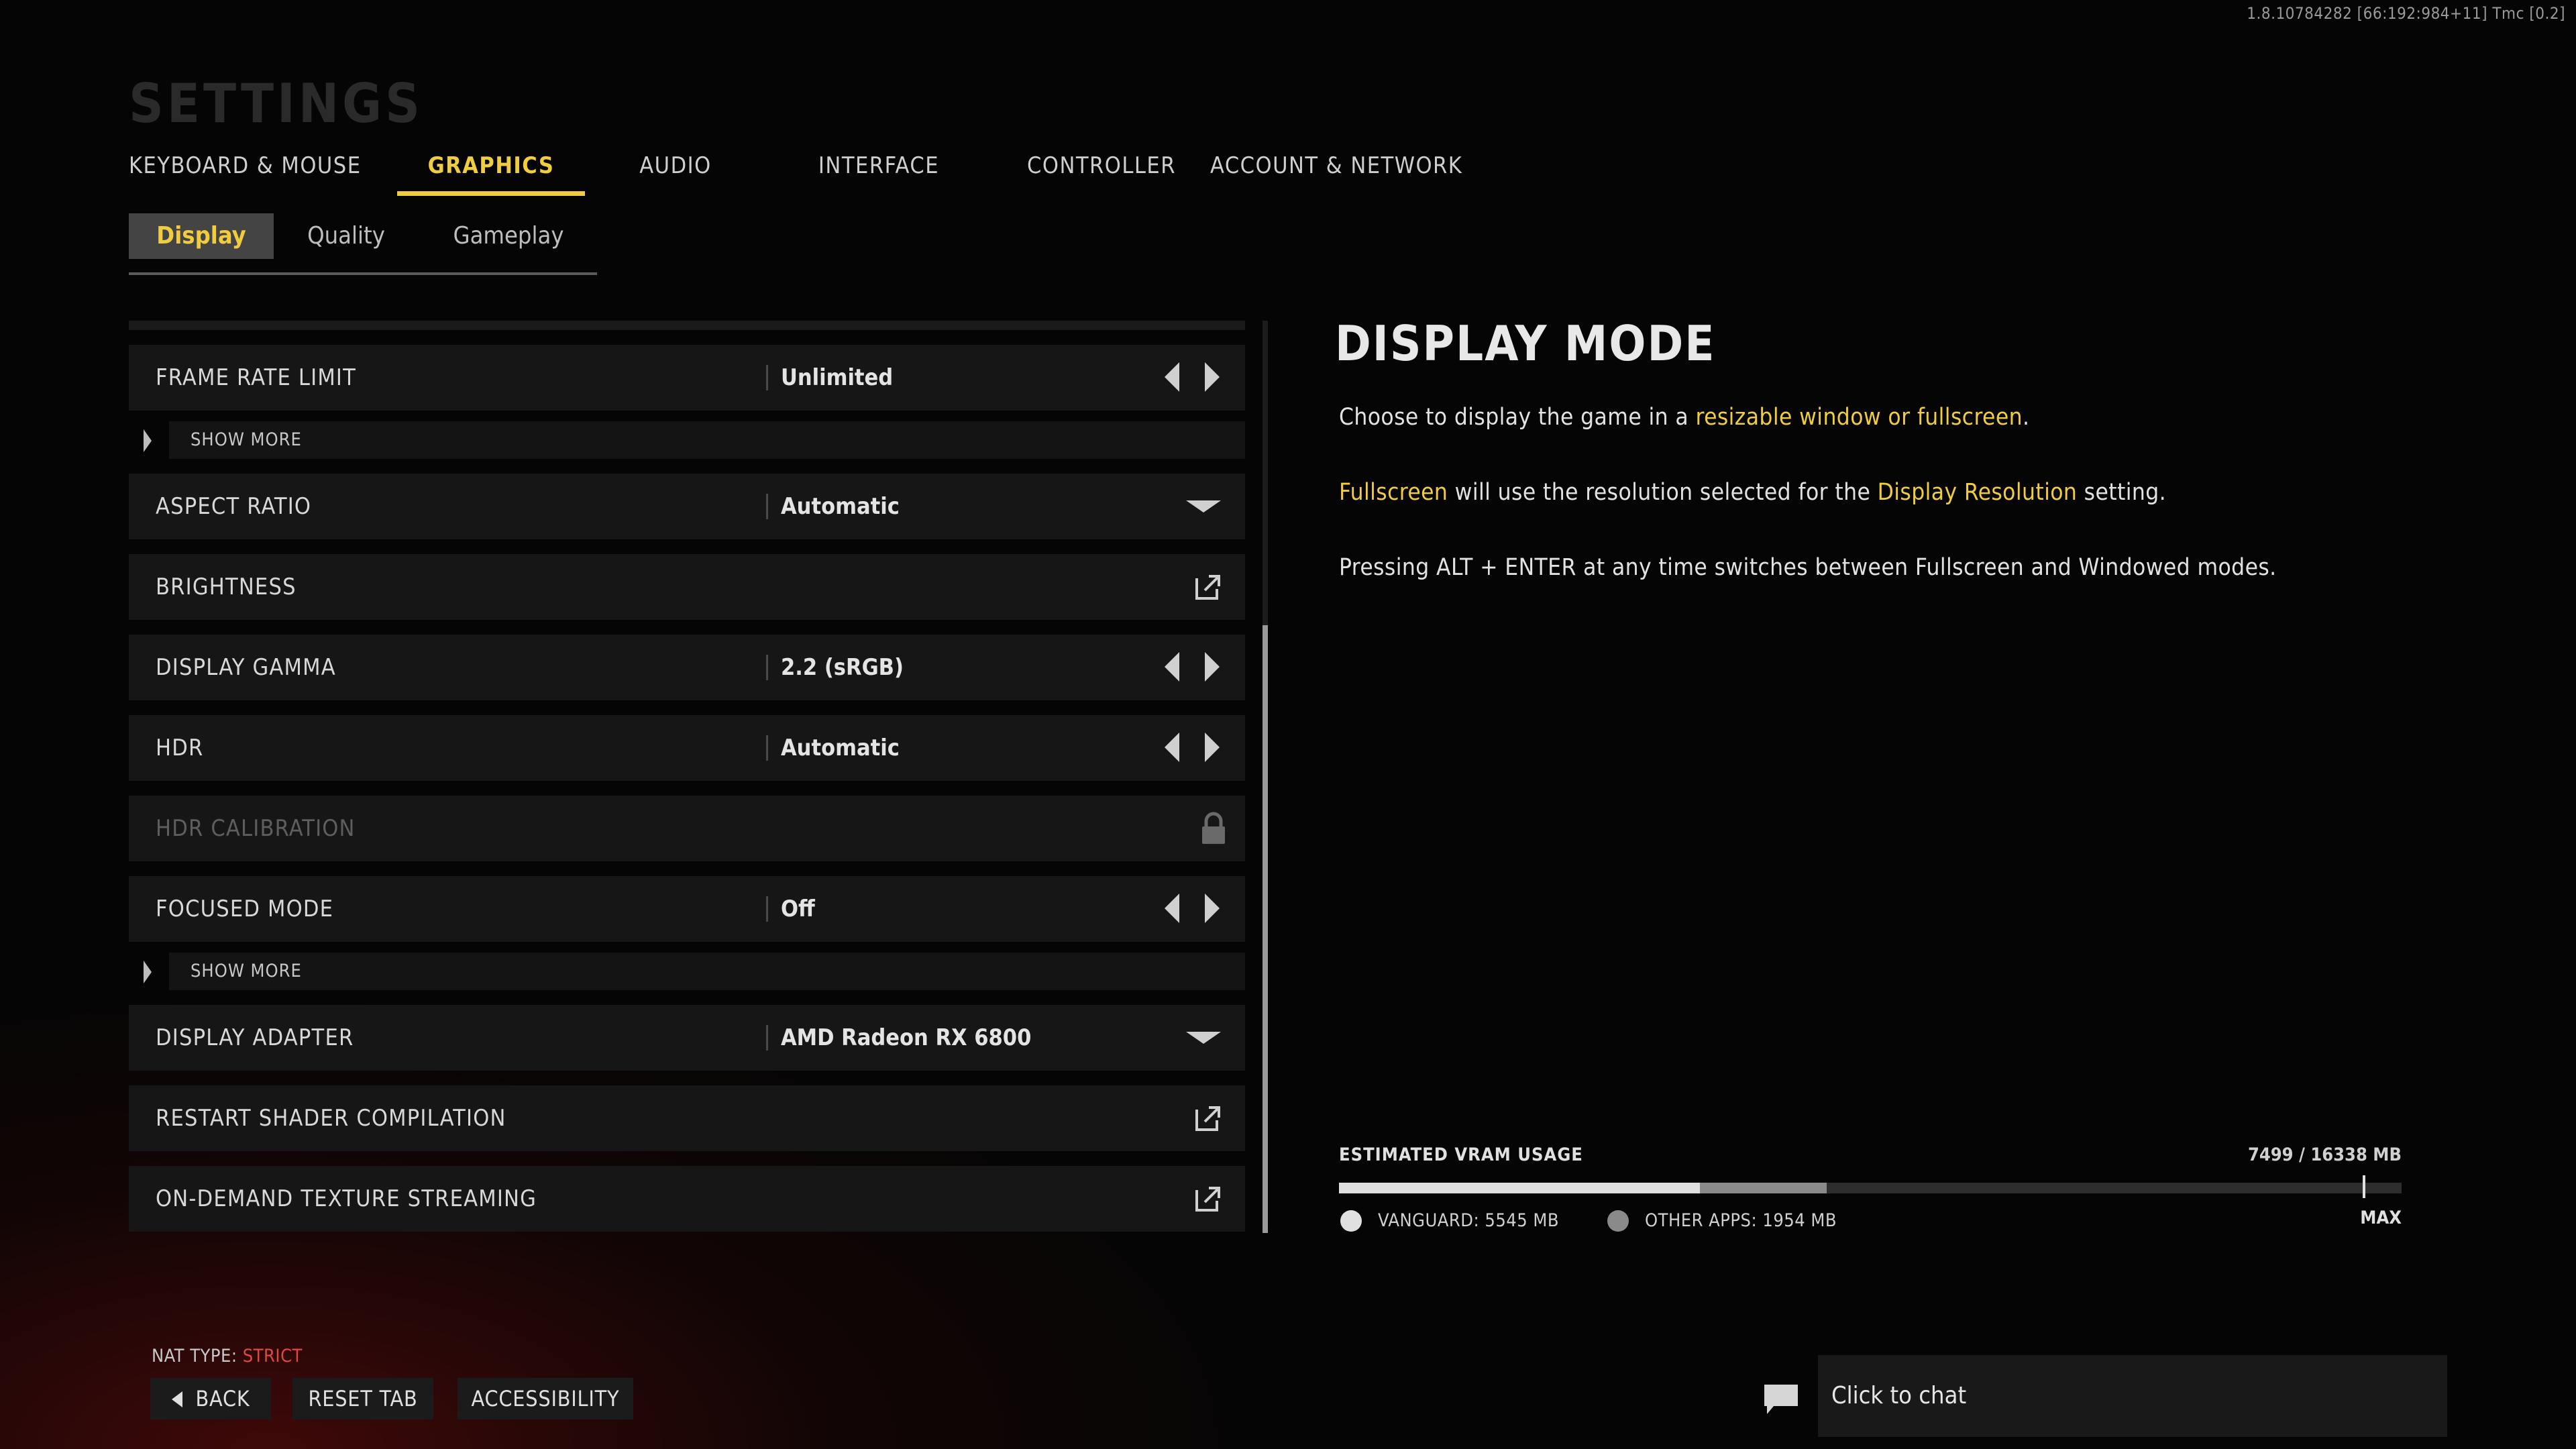 The image size is (2576, 1449). Describe the element at coordinates (180, 748) in the screenshot. I see `setting-label: HDR` at that location.